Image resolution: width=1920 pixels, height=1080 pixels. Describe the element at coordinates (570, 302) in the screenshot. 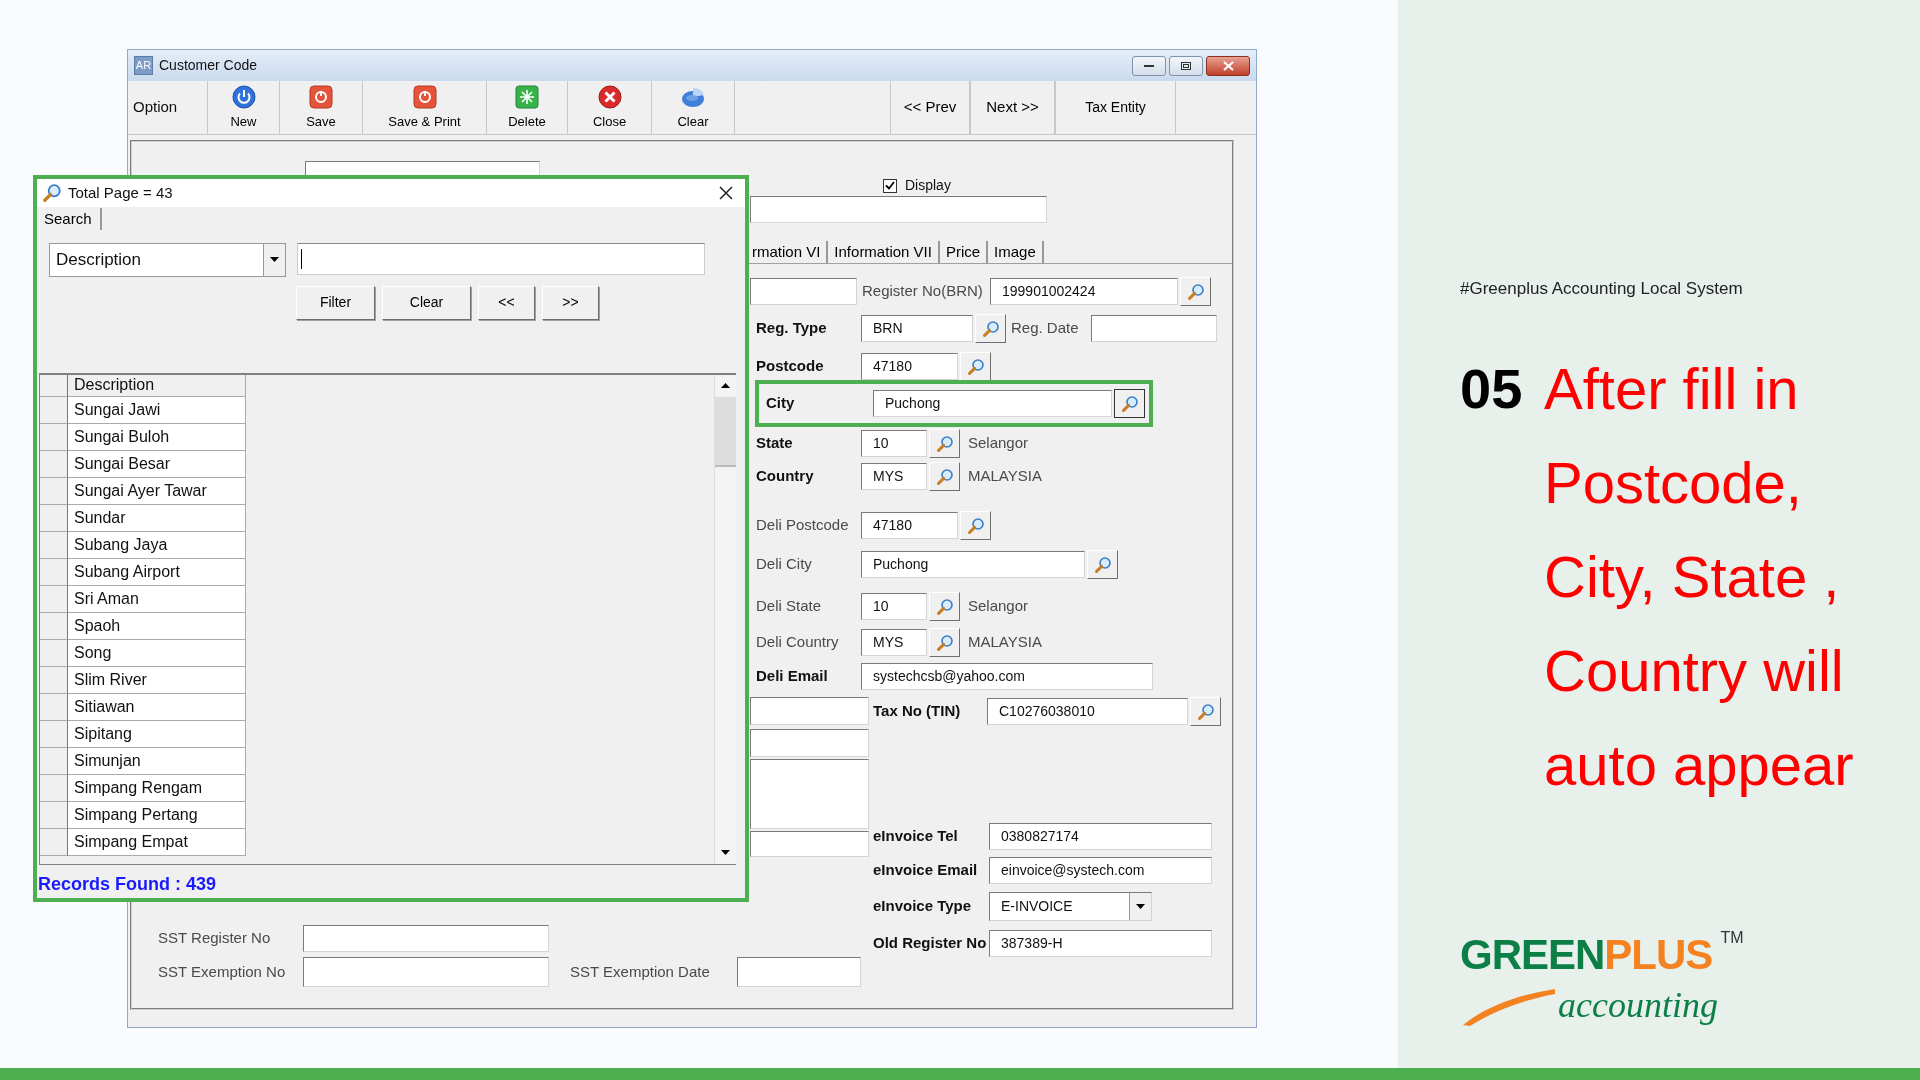

I see `dialog-button: >>` at that location.